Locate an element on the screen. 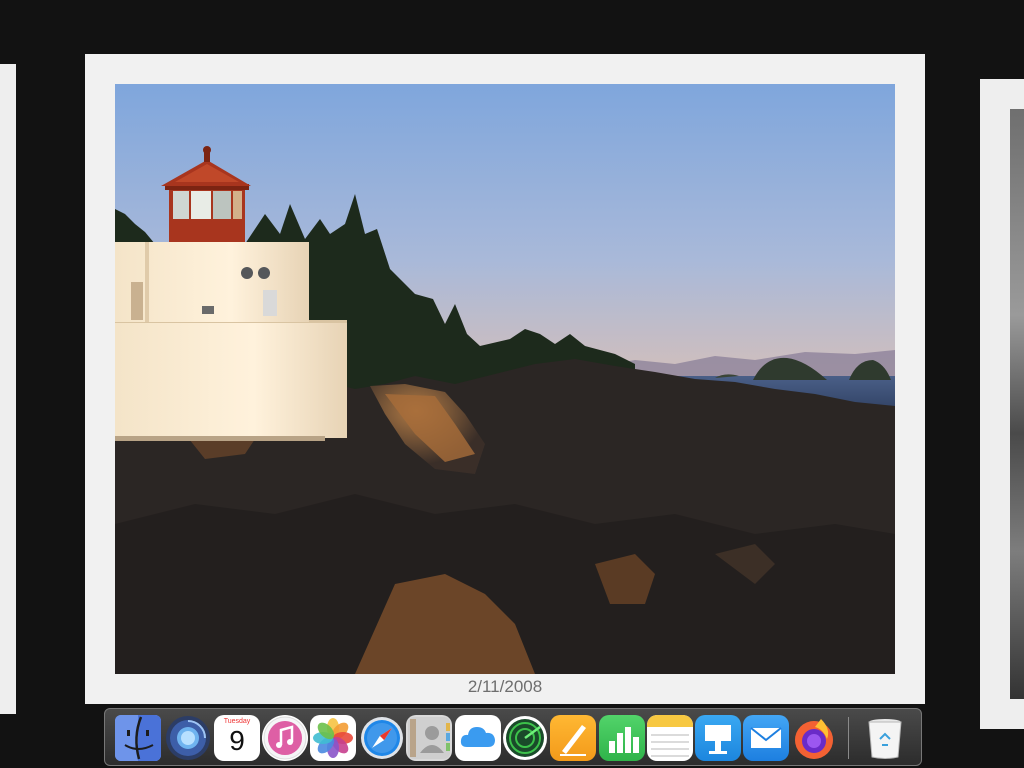  dock-separator is located at coordinates (848, 738).